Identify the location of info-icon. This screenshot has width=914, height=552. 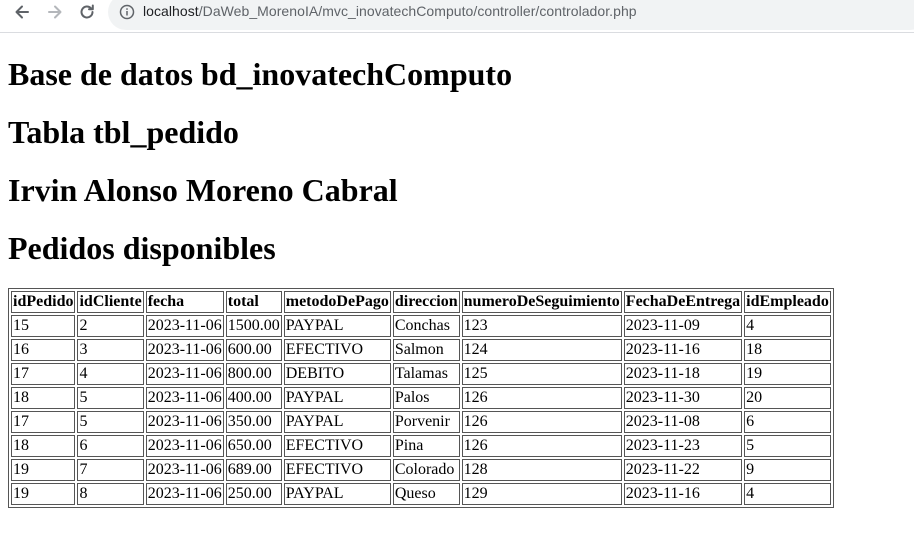
(127, 12).